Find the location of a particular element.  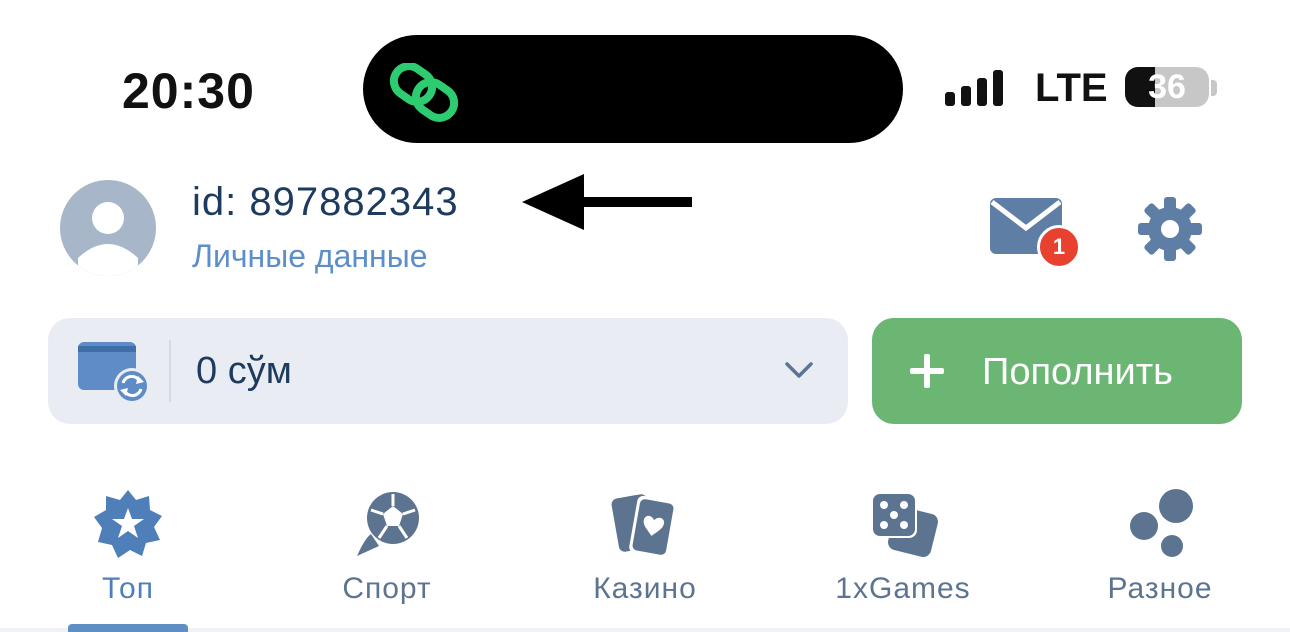

arrow-left-icon is located at coordinates (607, 202).